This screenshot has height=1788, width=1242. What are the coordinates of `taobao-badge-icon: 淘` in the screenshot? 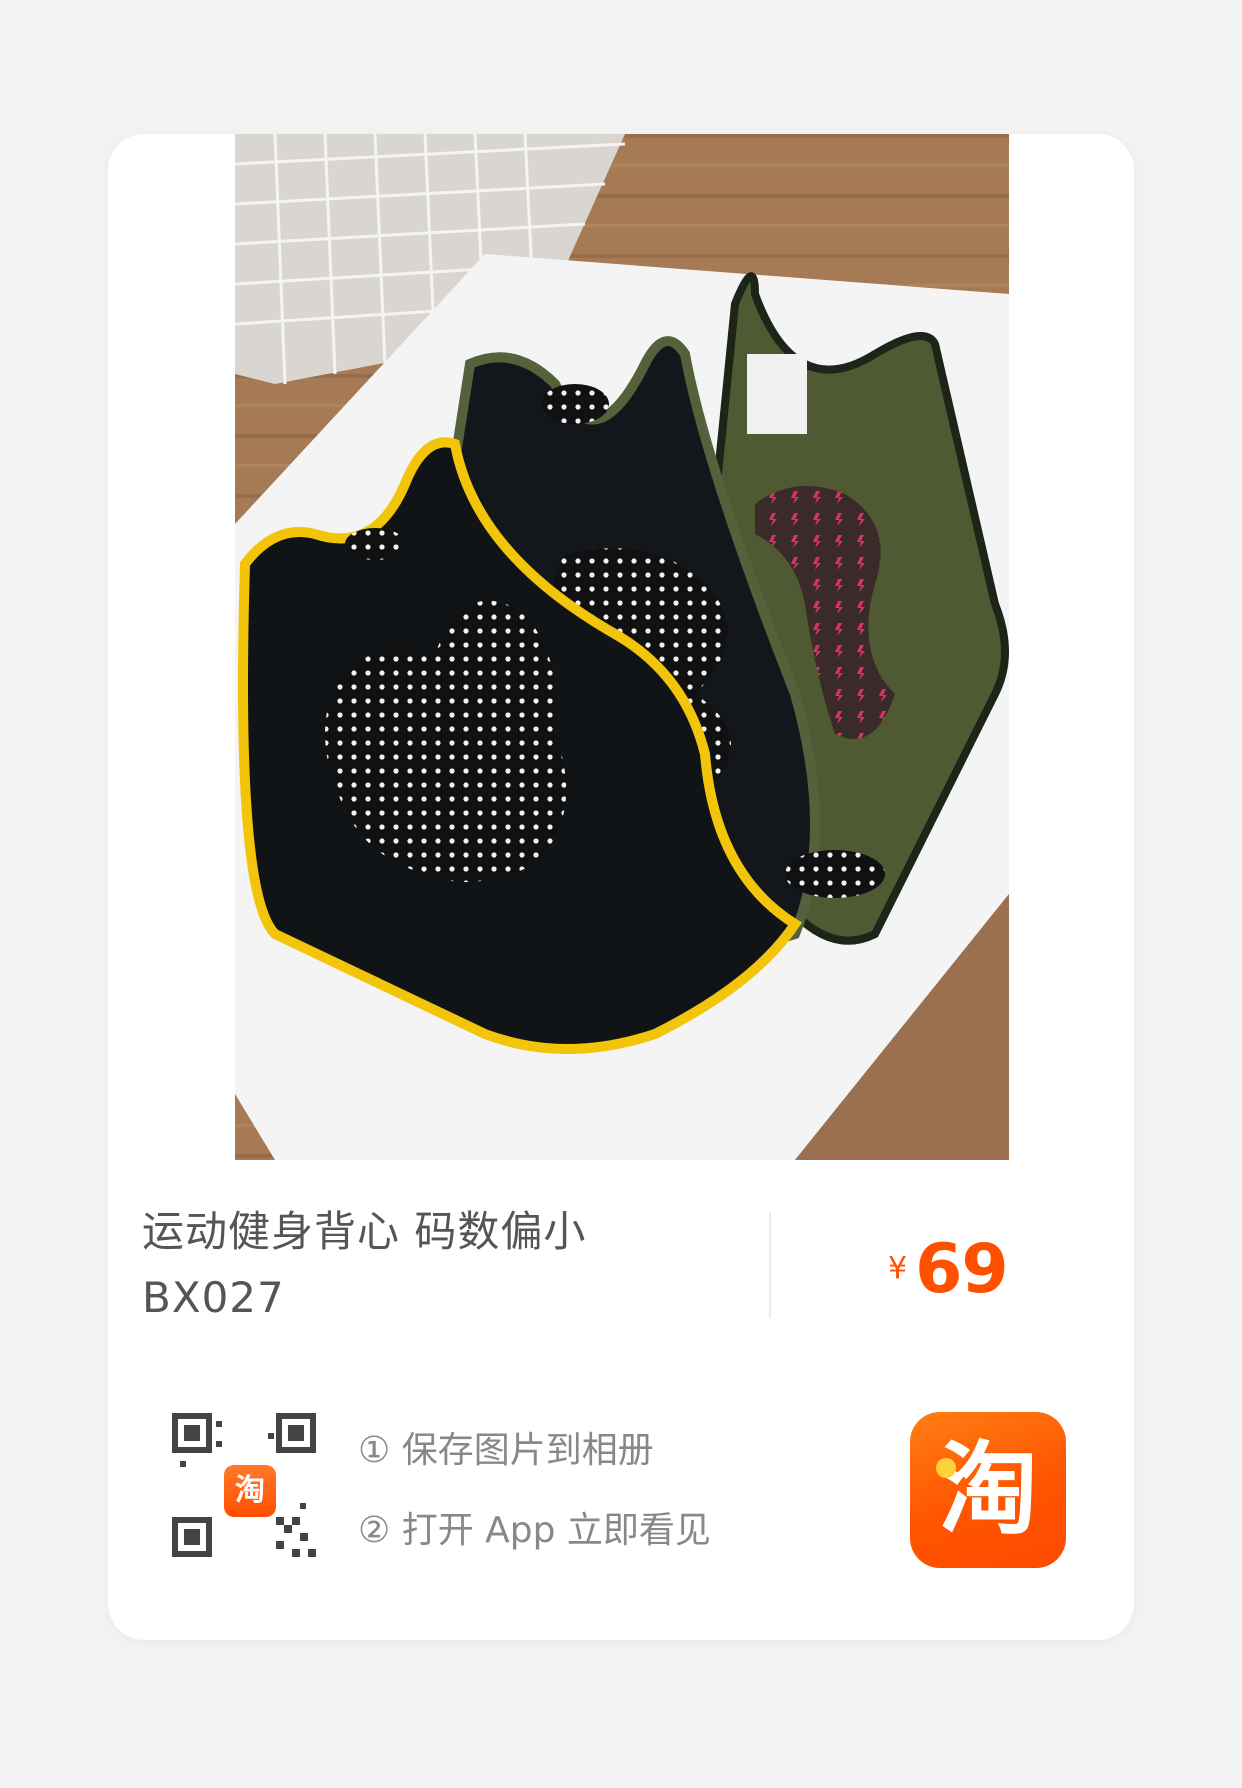 It's located at (250, 1491).